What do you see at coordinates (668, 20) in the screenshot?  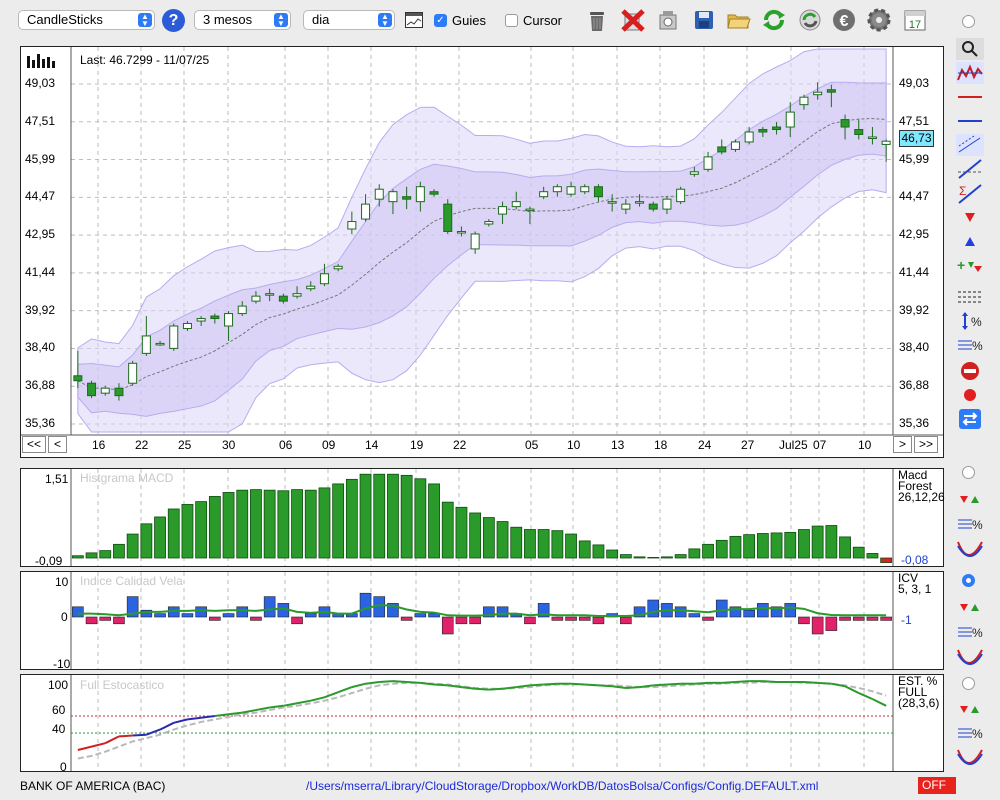 I see `history-icon` at bounding box center [668, 20].